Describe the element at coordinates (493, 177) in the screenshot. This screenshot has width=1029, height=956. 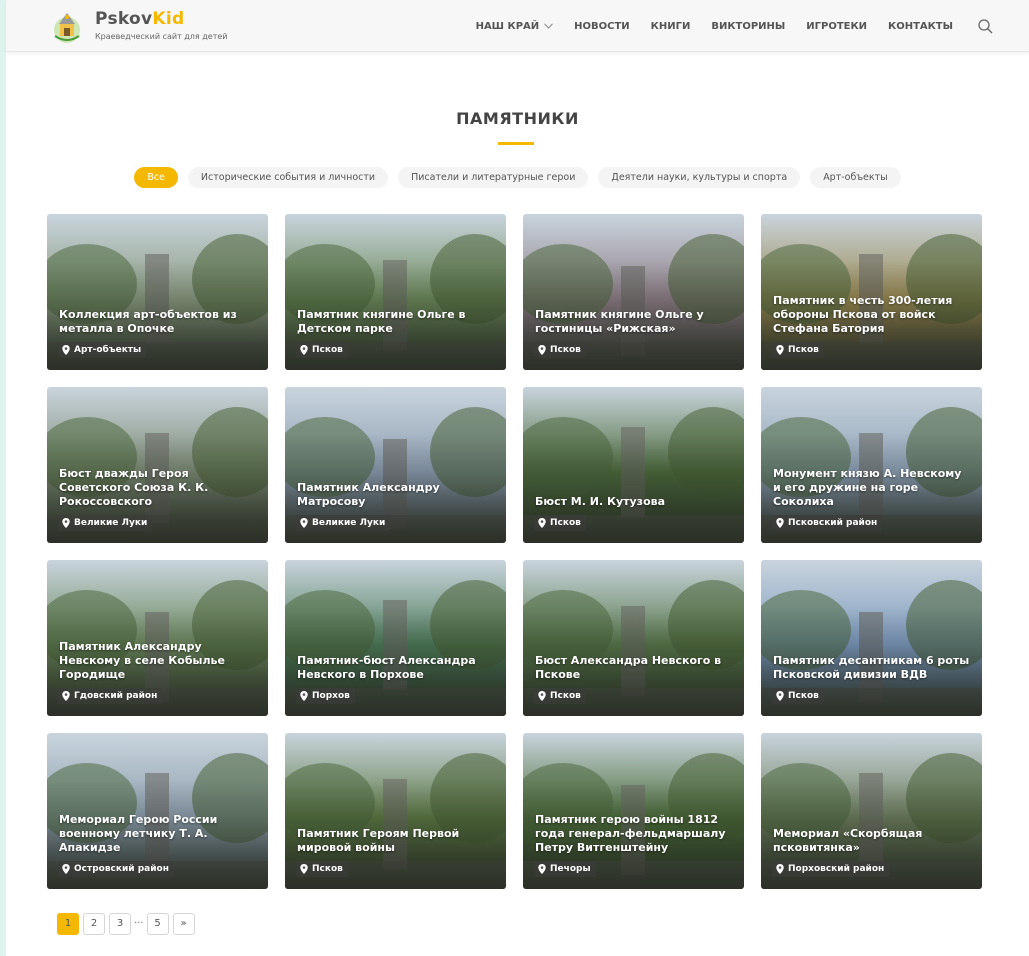
I see `filter-writers: Писатели и литературные герои` at that location.